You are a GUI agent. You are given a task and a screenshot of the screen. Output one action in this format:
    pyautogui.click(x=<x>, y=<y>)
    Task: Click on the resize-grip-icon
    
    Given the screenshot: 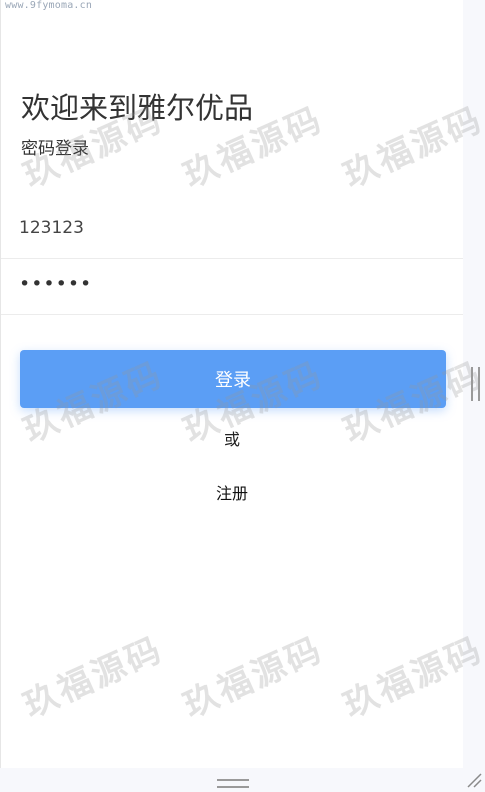 What is the action you would take?
    pyautogui.click(x=474, y=780)
    